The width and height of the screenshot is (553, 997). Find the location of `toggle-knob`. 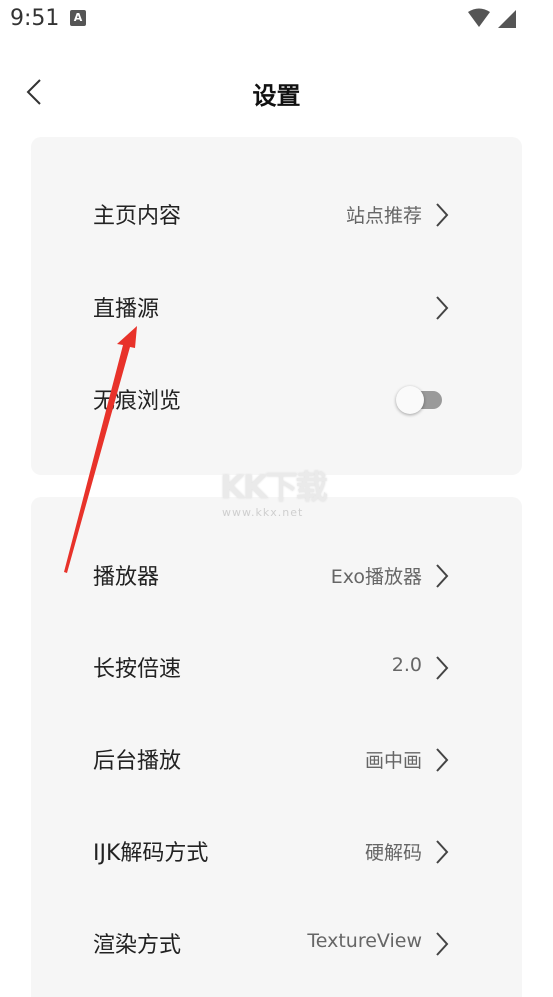

toggle-knob is located at coordinates (410, 400).